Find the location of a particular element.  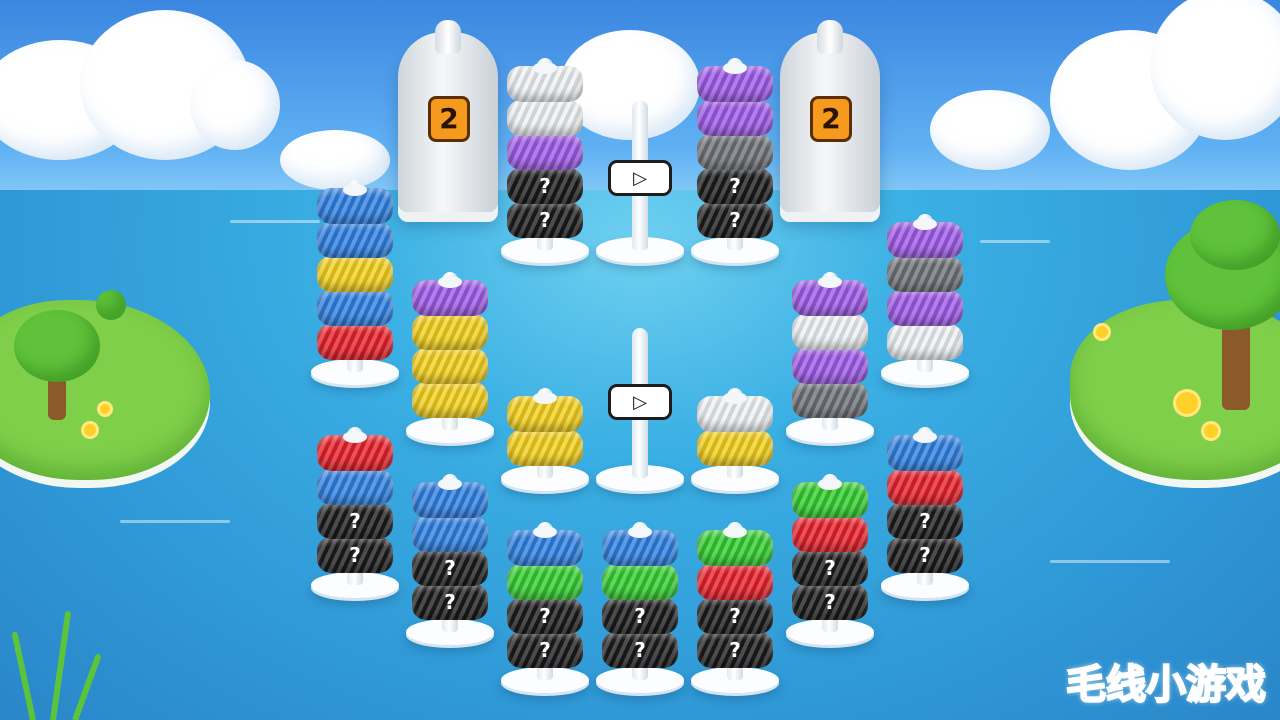

bush-icon is located at coordinates (111, 305).